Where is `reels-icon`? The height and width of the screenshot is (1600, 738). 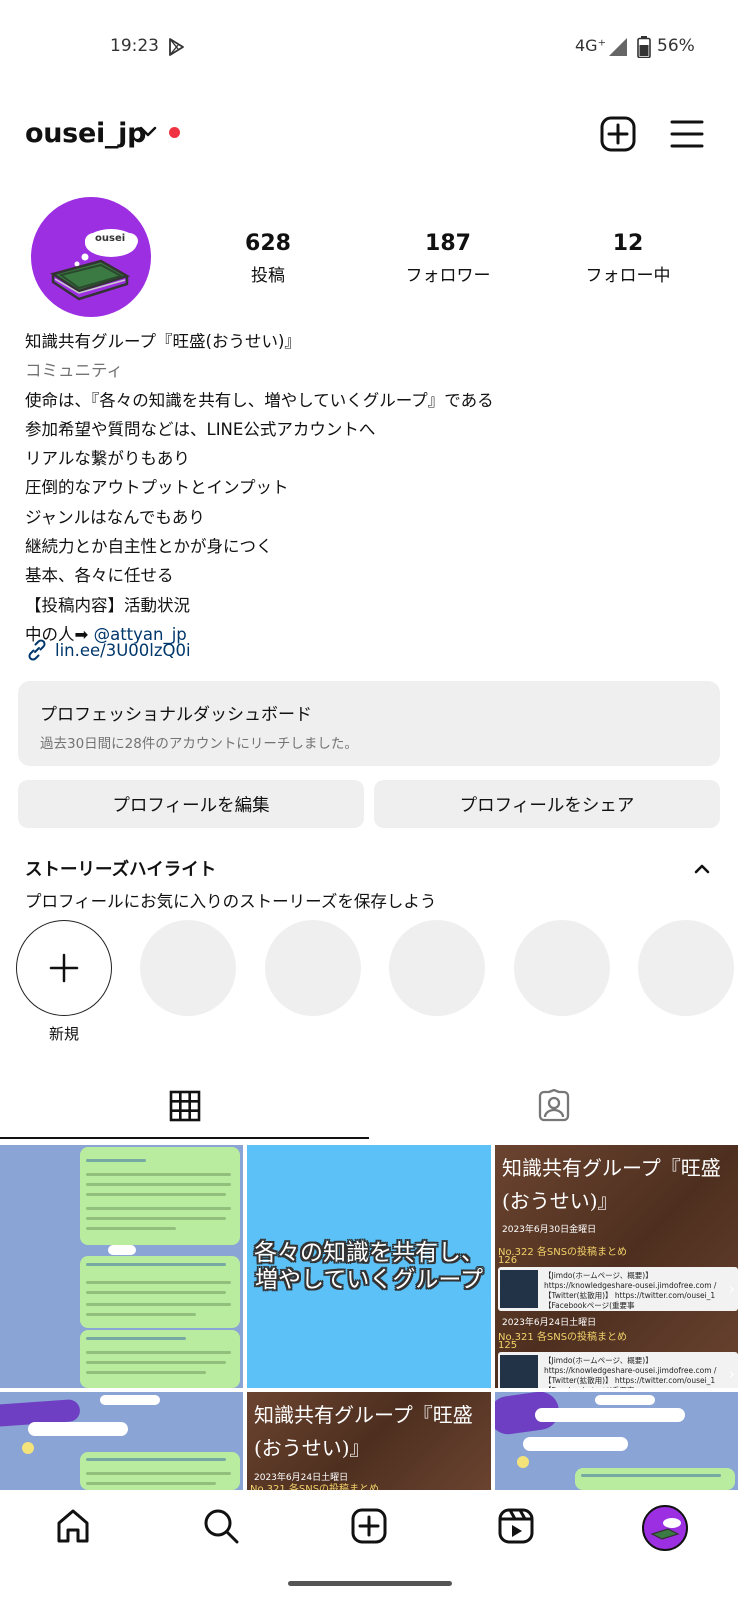 reels-icon is located at coordinates (516, 1528).